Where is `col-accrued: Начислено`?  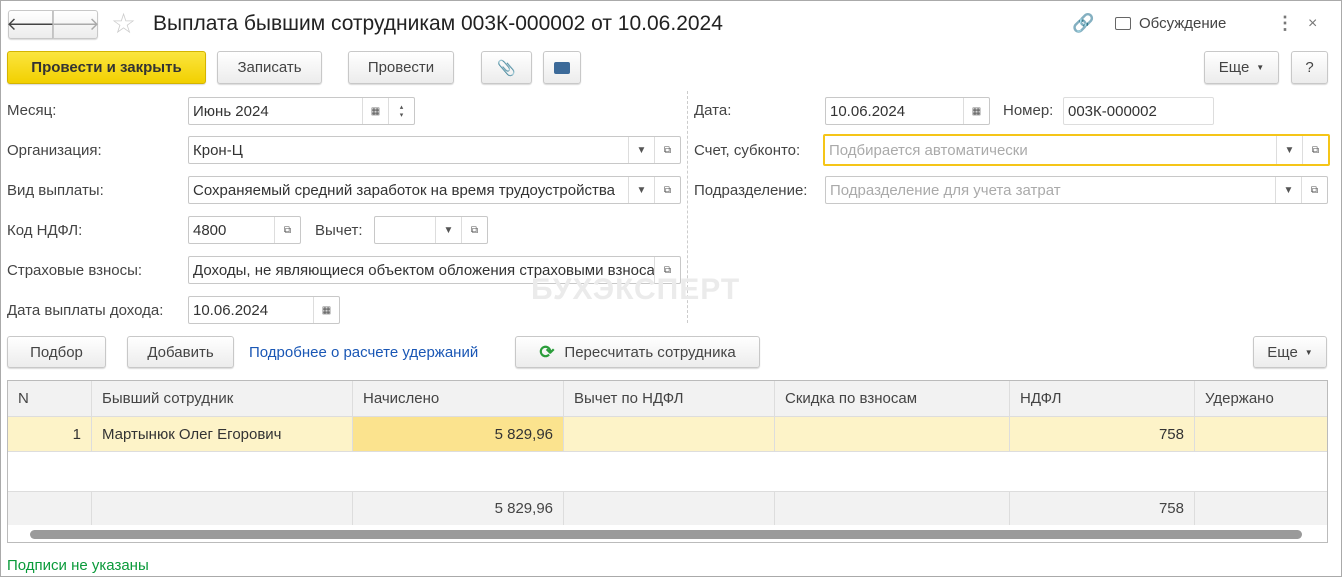 col-accrued: Начислено is located at coordinates (458, 398).